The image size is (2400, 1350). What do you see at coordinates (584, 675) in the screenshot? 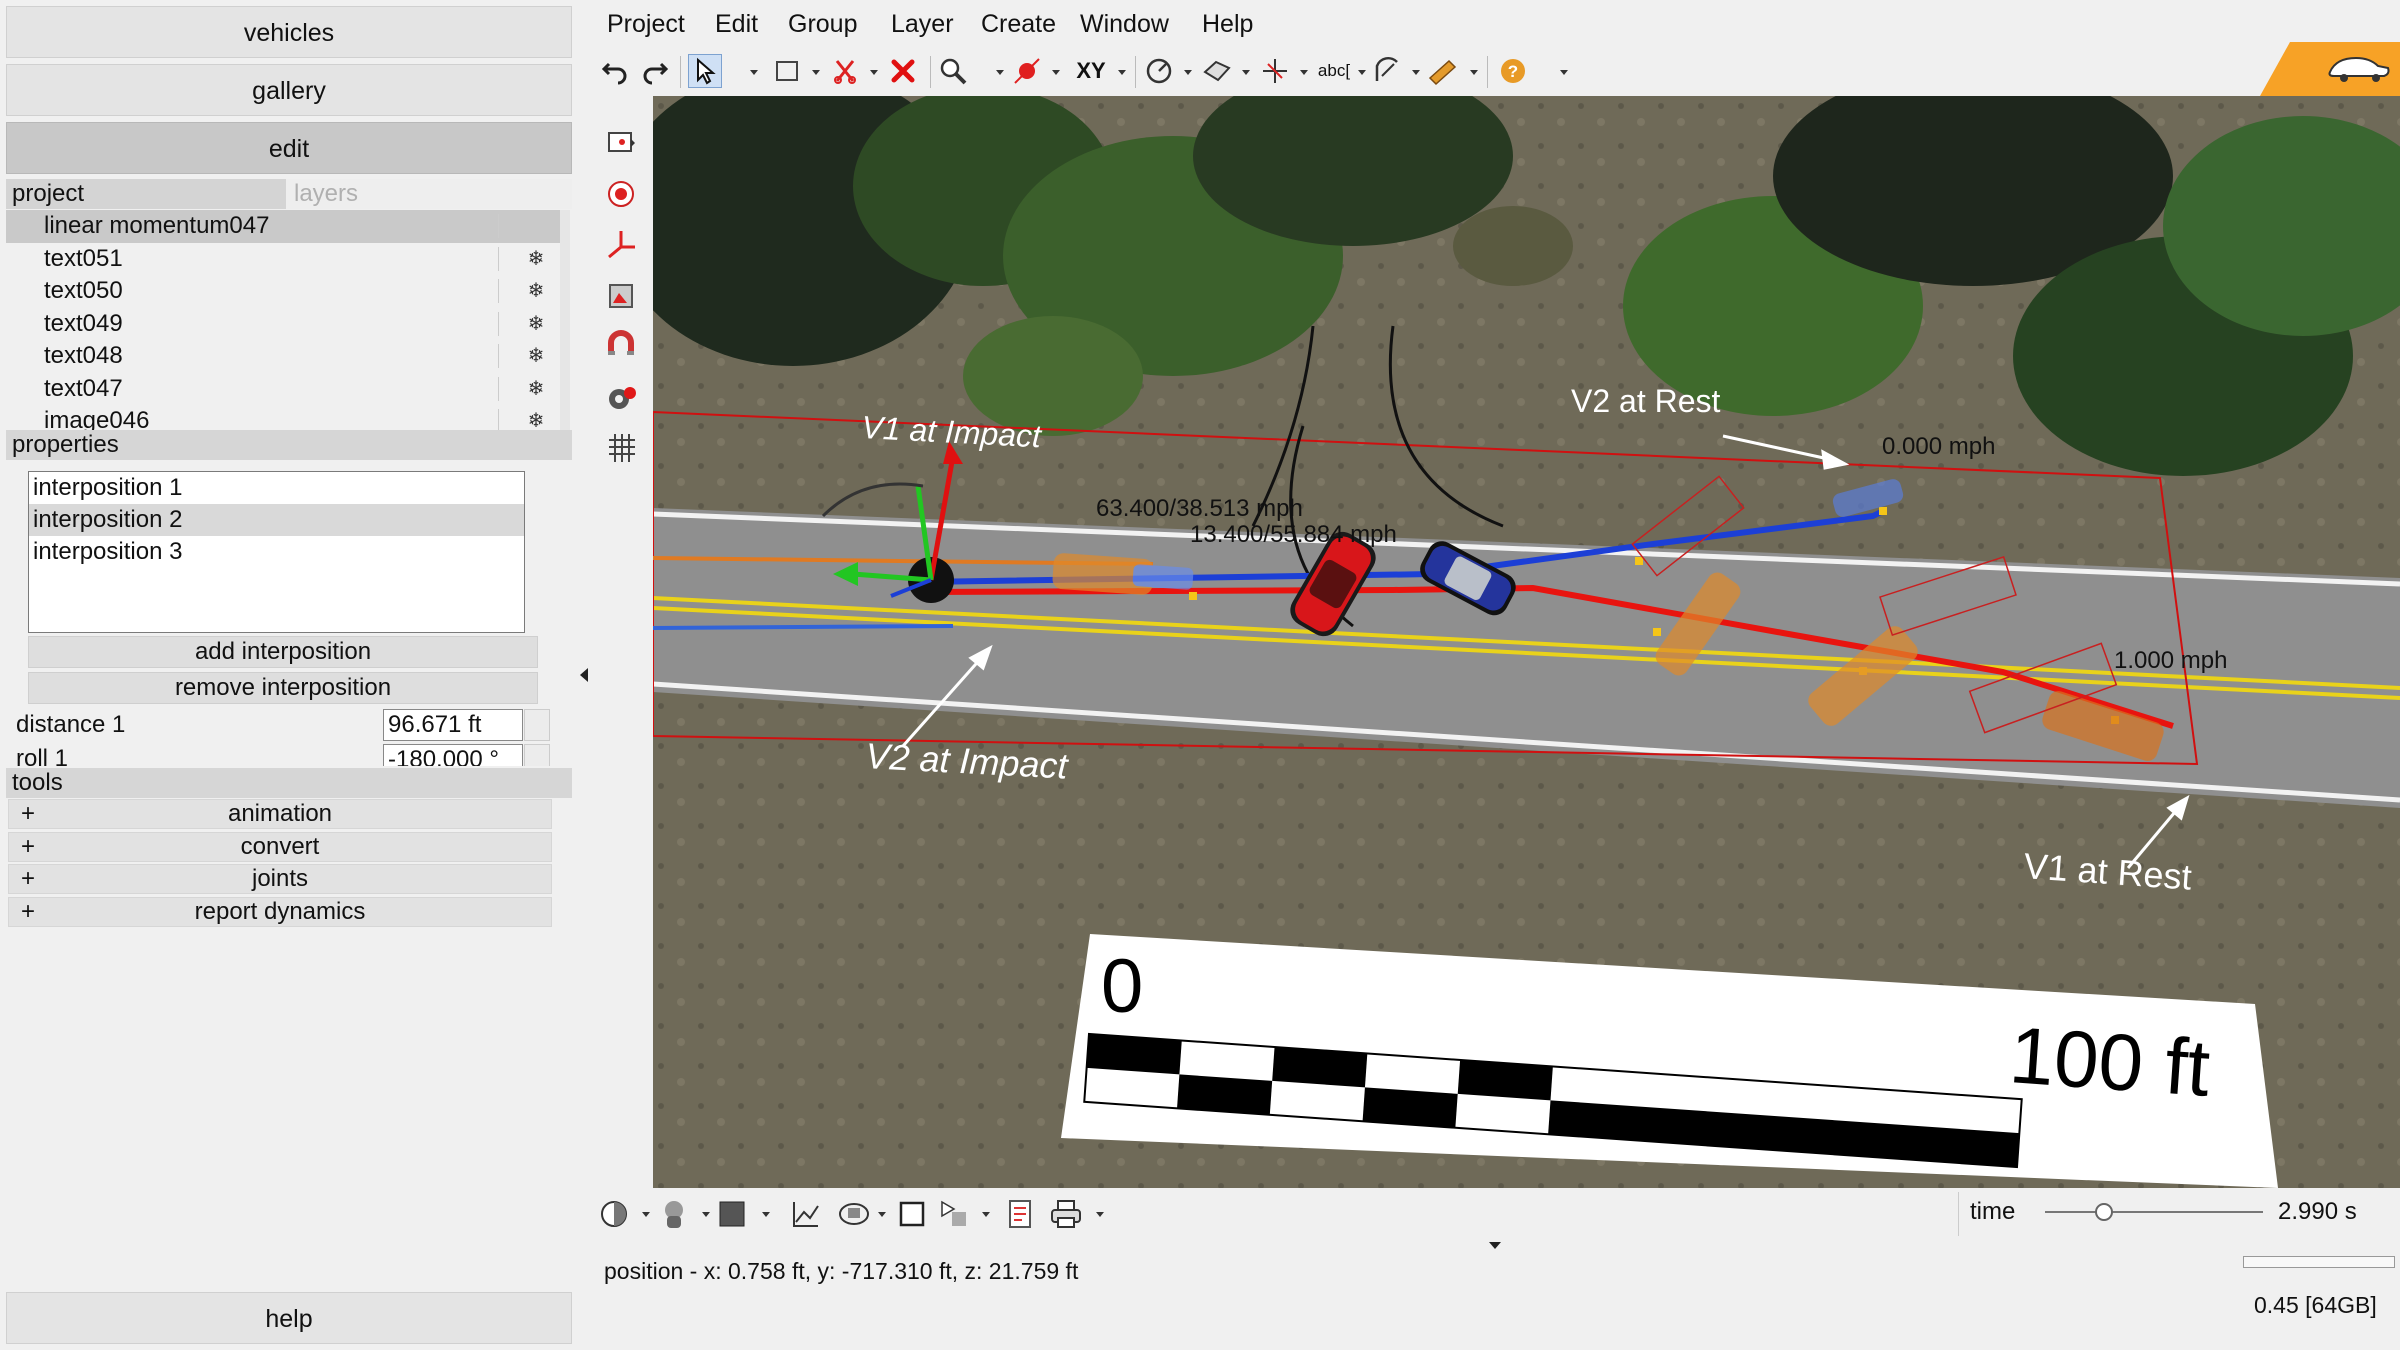
I see `collapse-left-icon` at bounding box center [584, 675].